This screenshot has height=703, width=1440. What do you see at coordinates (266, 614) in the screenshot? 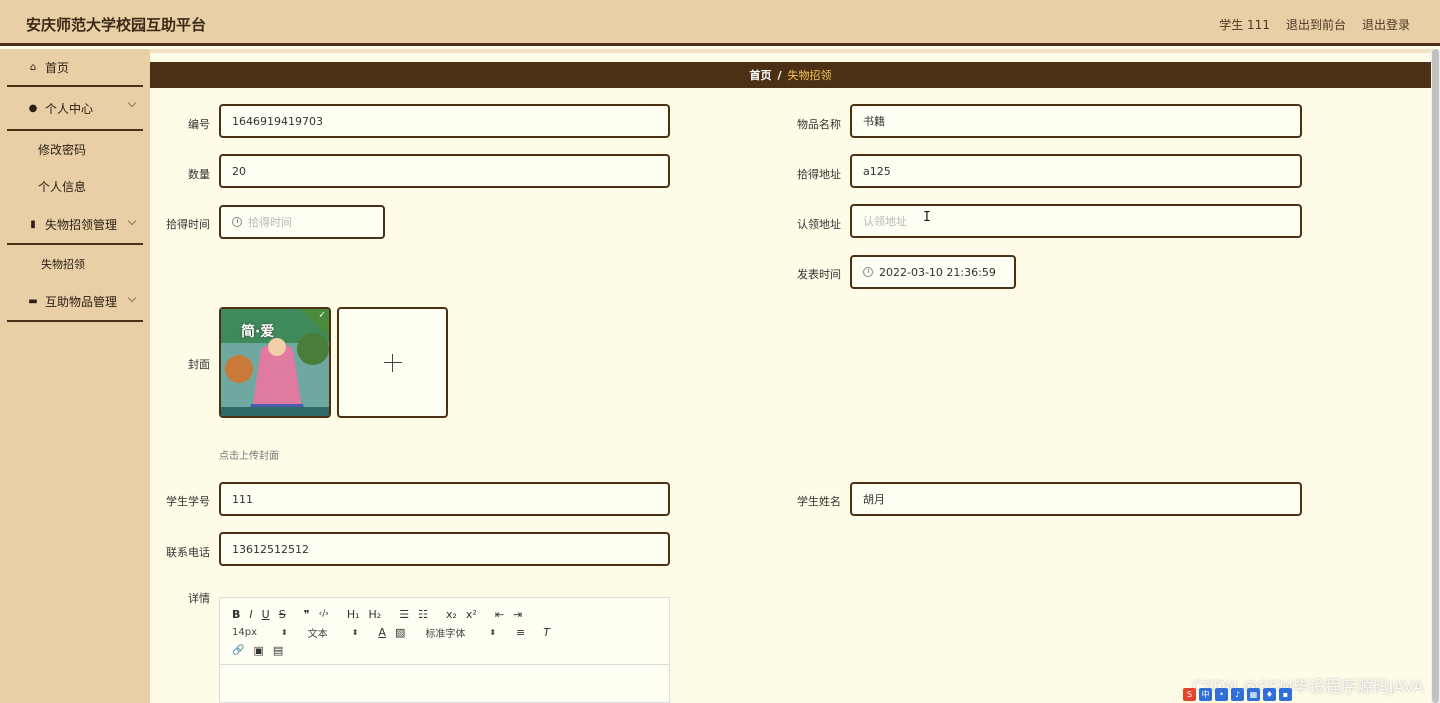
I see `underline-button: U` at bounding box center [266, 614].